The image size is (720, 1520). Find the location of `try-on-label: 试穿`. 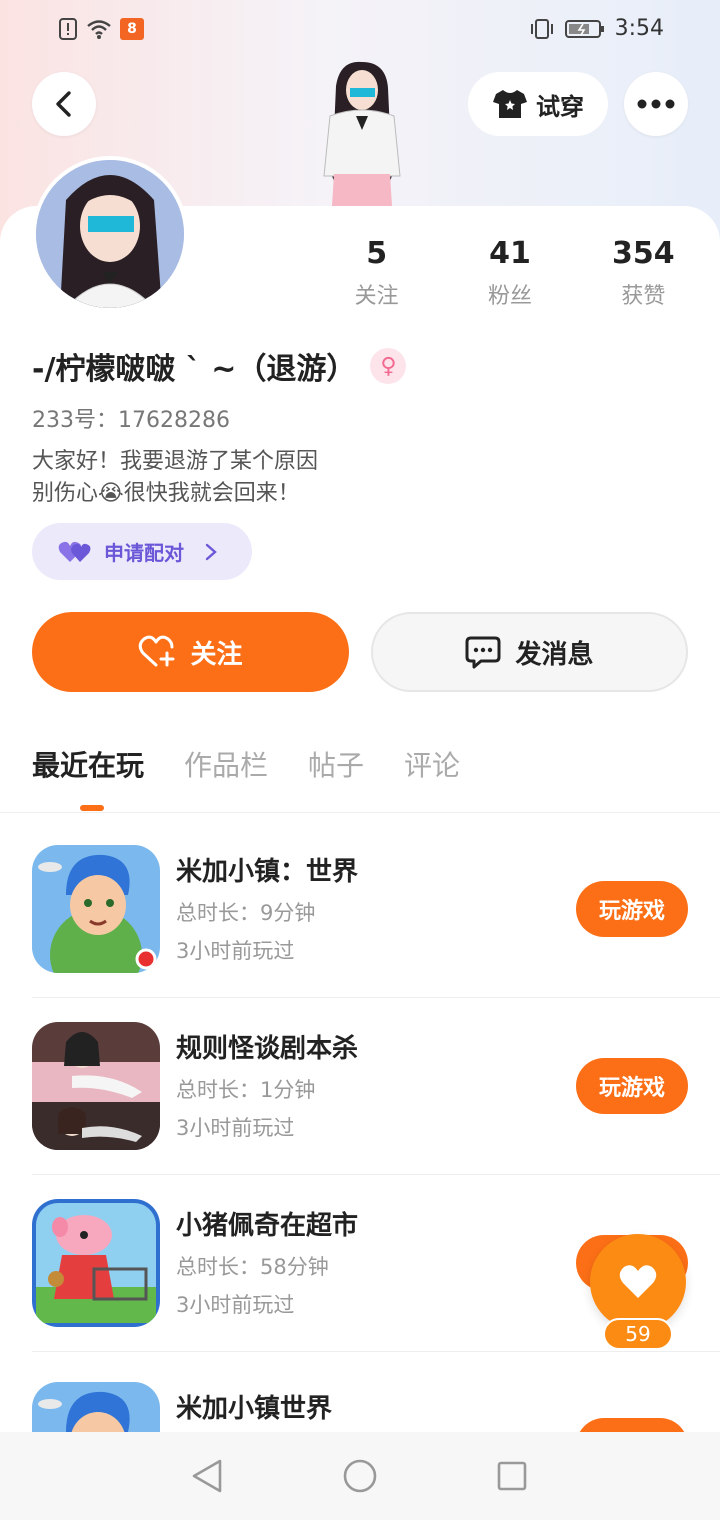

try-on-label: 试穿 is located at coordinates (560, 106).